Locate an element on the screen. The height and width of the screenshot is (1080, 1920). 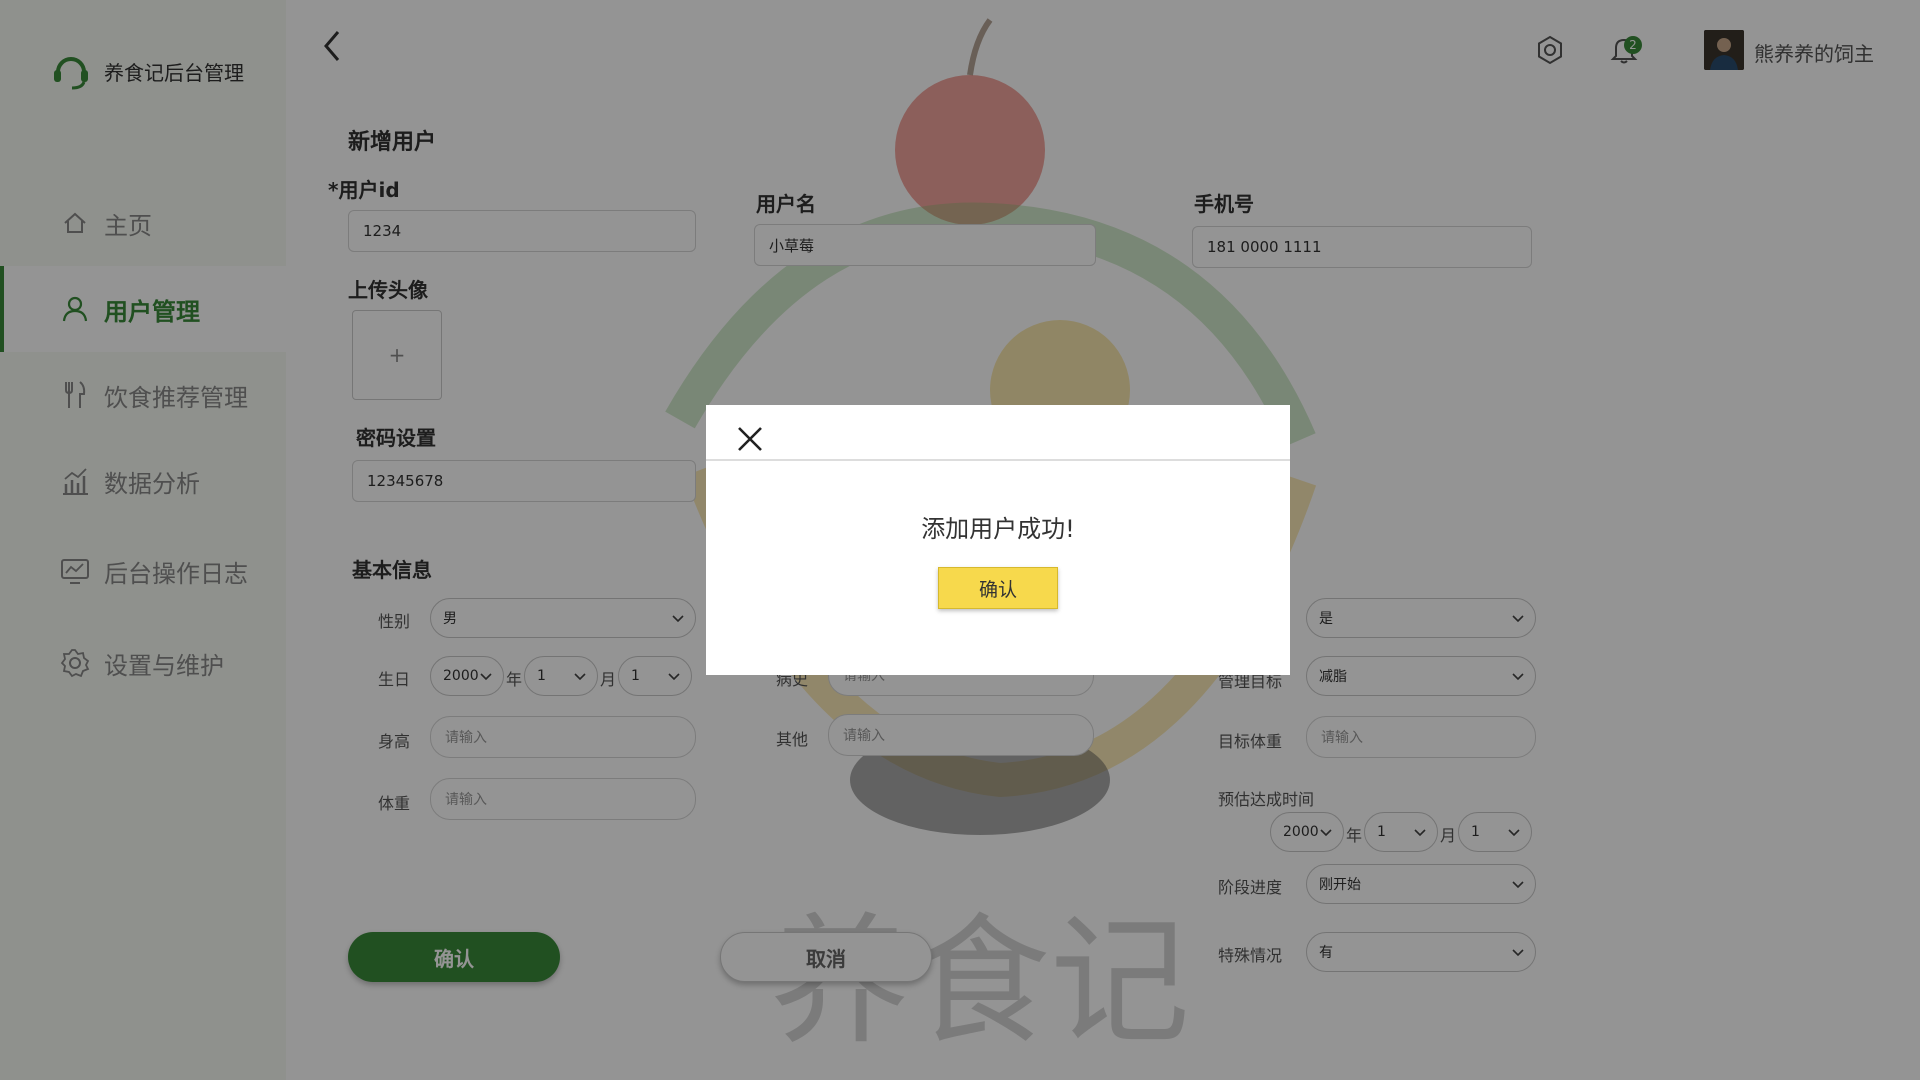
success-dialog: 添加用户成功! 确认 is located at coordinates (998, 540).